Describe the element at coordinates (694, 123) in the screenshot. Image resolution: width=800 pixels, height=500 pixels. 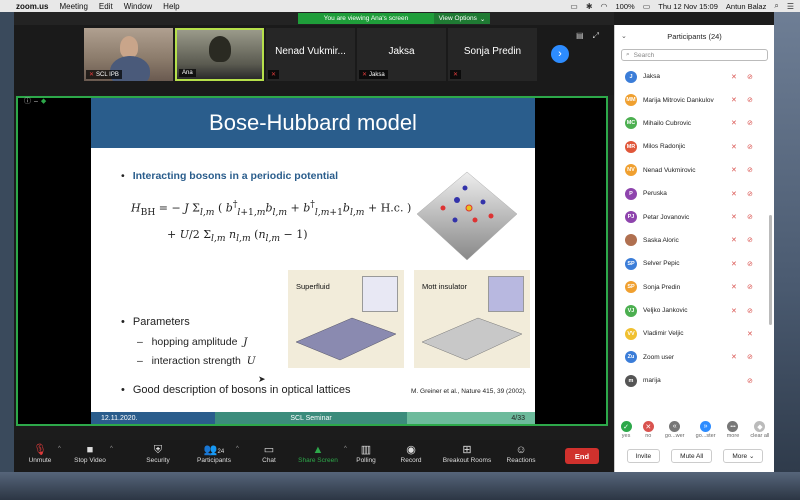
I see `participant-row: MC Mihailo Cubrovic ✕ ⊘` at that location.